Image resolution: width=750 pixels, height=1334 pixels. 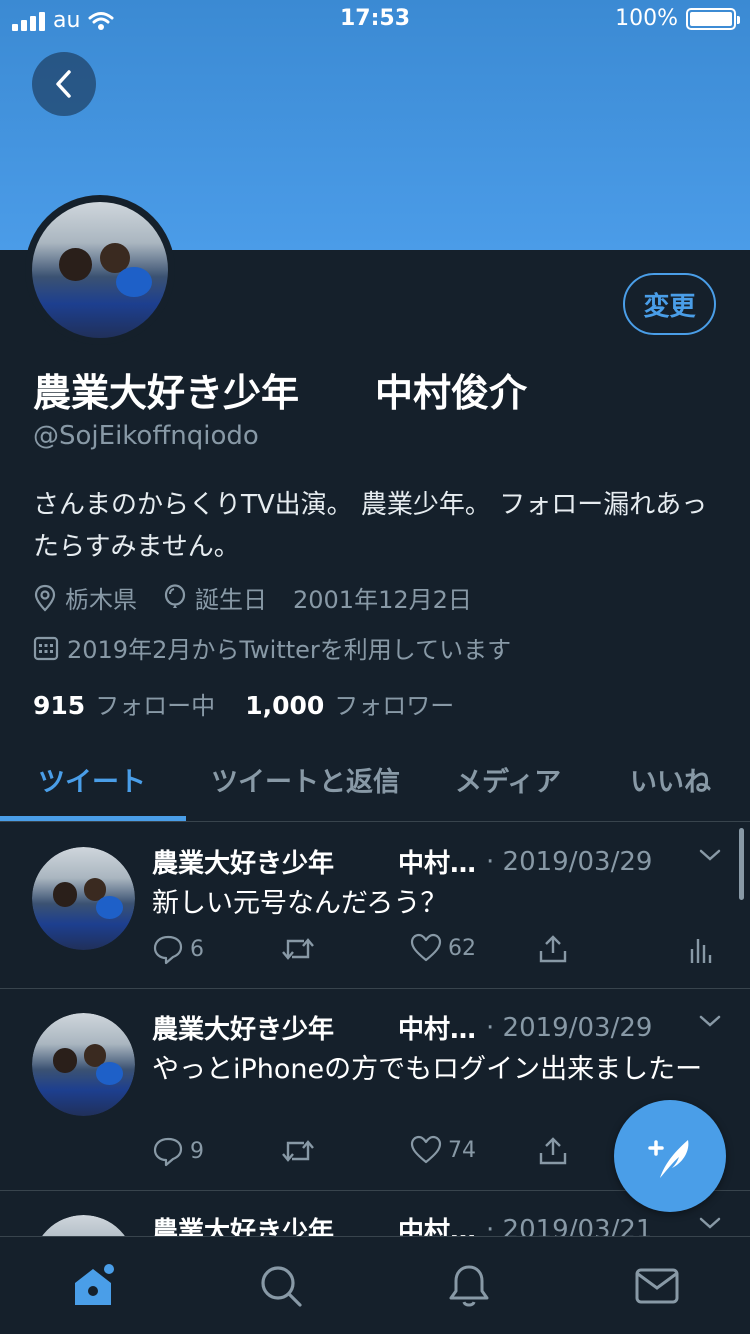 I want to click on compose-tweet-button, so click(x=670, y=1156).